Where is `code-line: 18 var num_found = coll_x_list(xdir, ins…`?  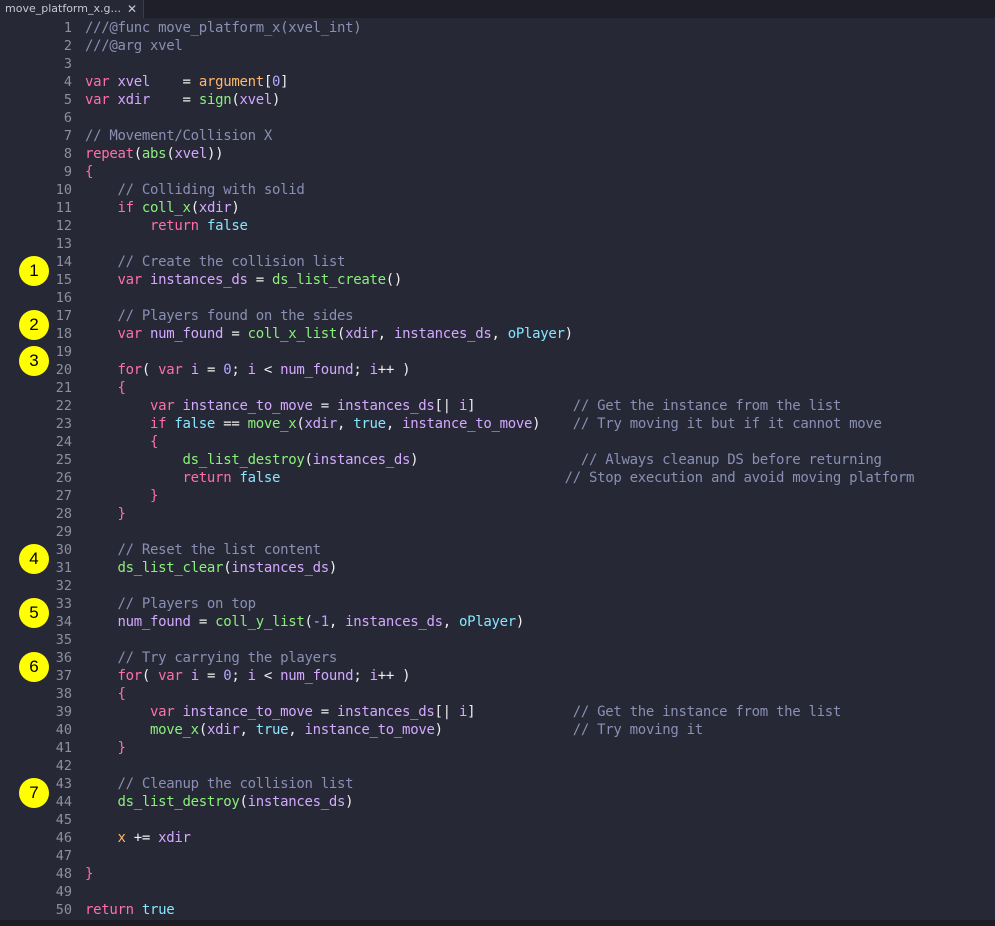
code-line: 18 var num_found = coll_x_list(xdir, ins… is located at coordinates (497, 334).